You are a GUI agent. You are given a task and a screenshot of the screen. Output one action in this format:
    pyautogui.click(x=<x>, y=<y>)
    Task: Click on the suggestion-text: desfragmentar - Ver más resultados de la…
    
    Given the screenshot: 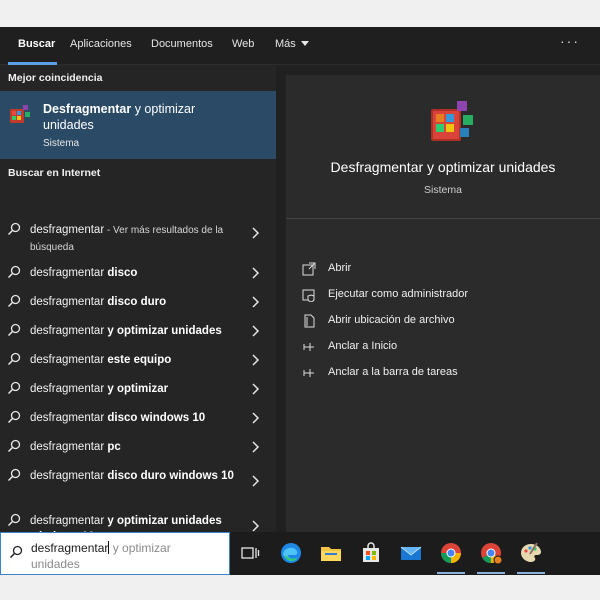 What is the action you would take?
    pyautogui.click(x=137, y=239)
    